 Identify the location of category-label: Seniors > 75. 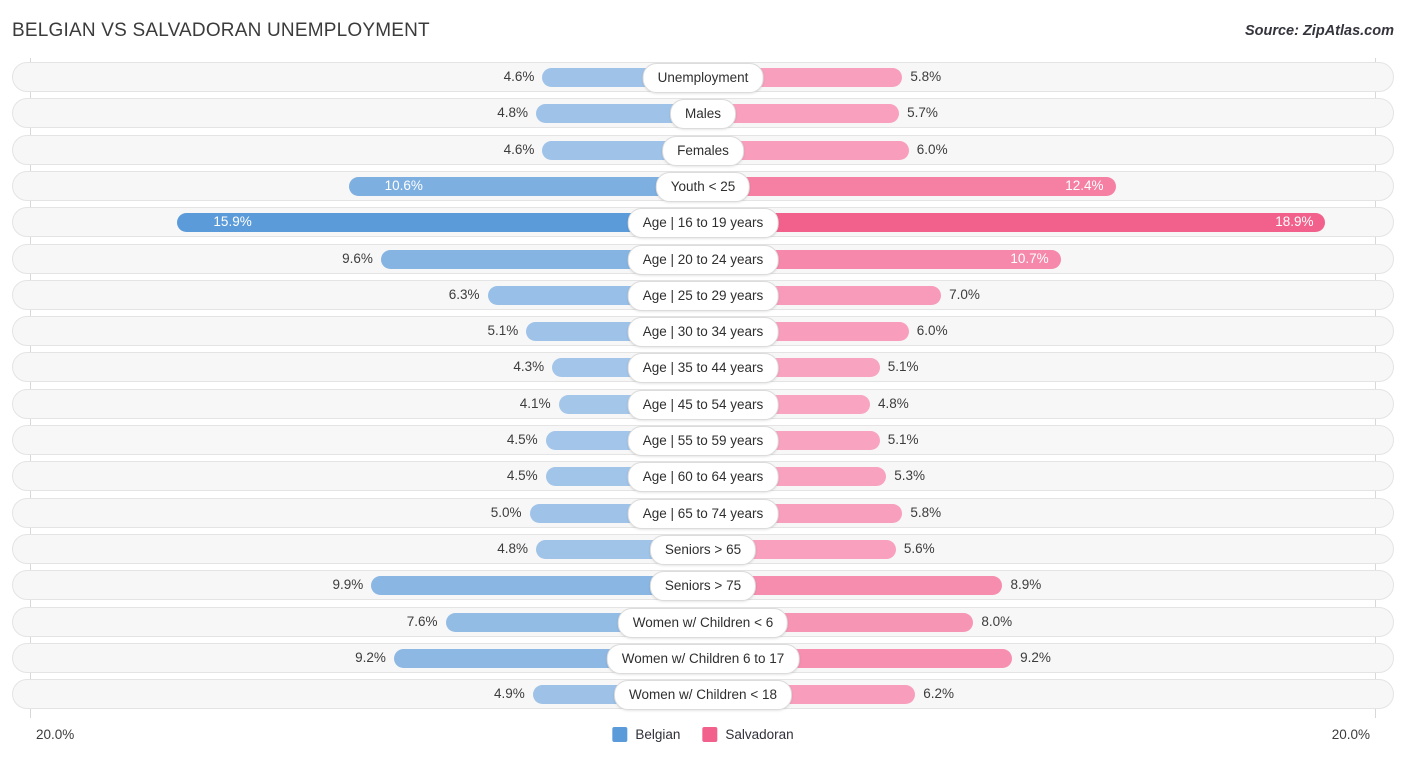
(703, 586).